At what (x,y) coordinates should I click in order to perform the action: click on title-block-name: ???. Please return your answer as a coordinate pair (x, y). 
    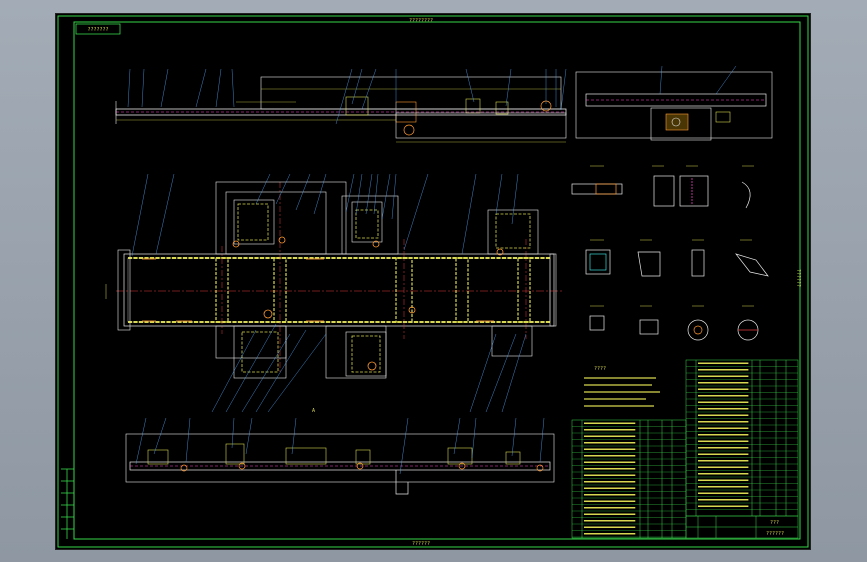
    Looking at the image, I should click on (774, 523).